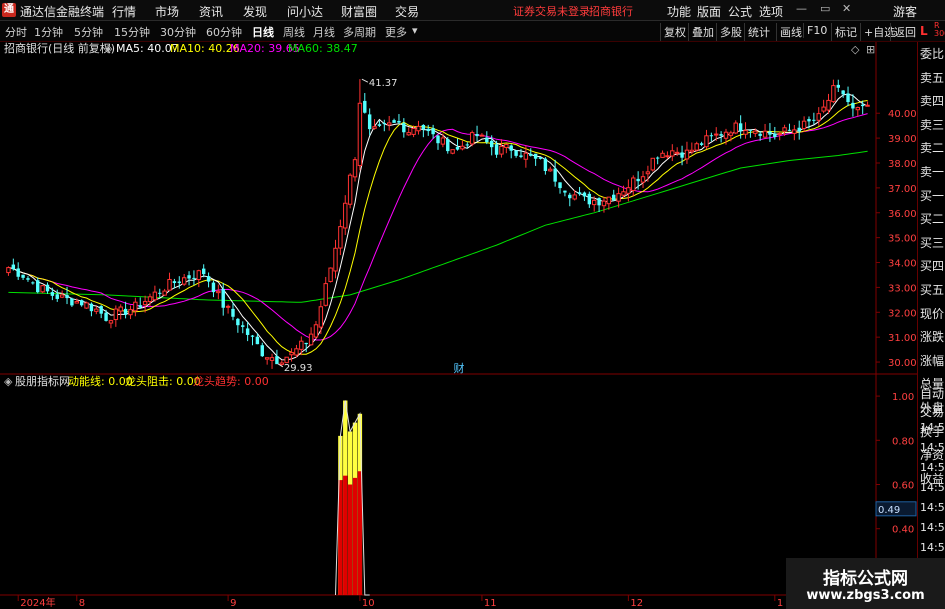 The width and height of the screenshot is (945, 609). What do you see at coordinates (16, 32) in the screenshot?
I see `period-intraday: 分时` at bounding box center [16, 32].